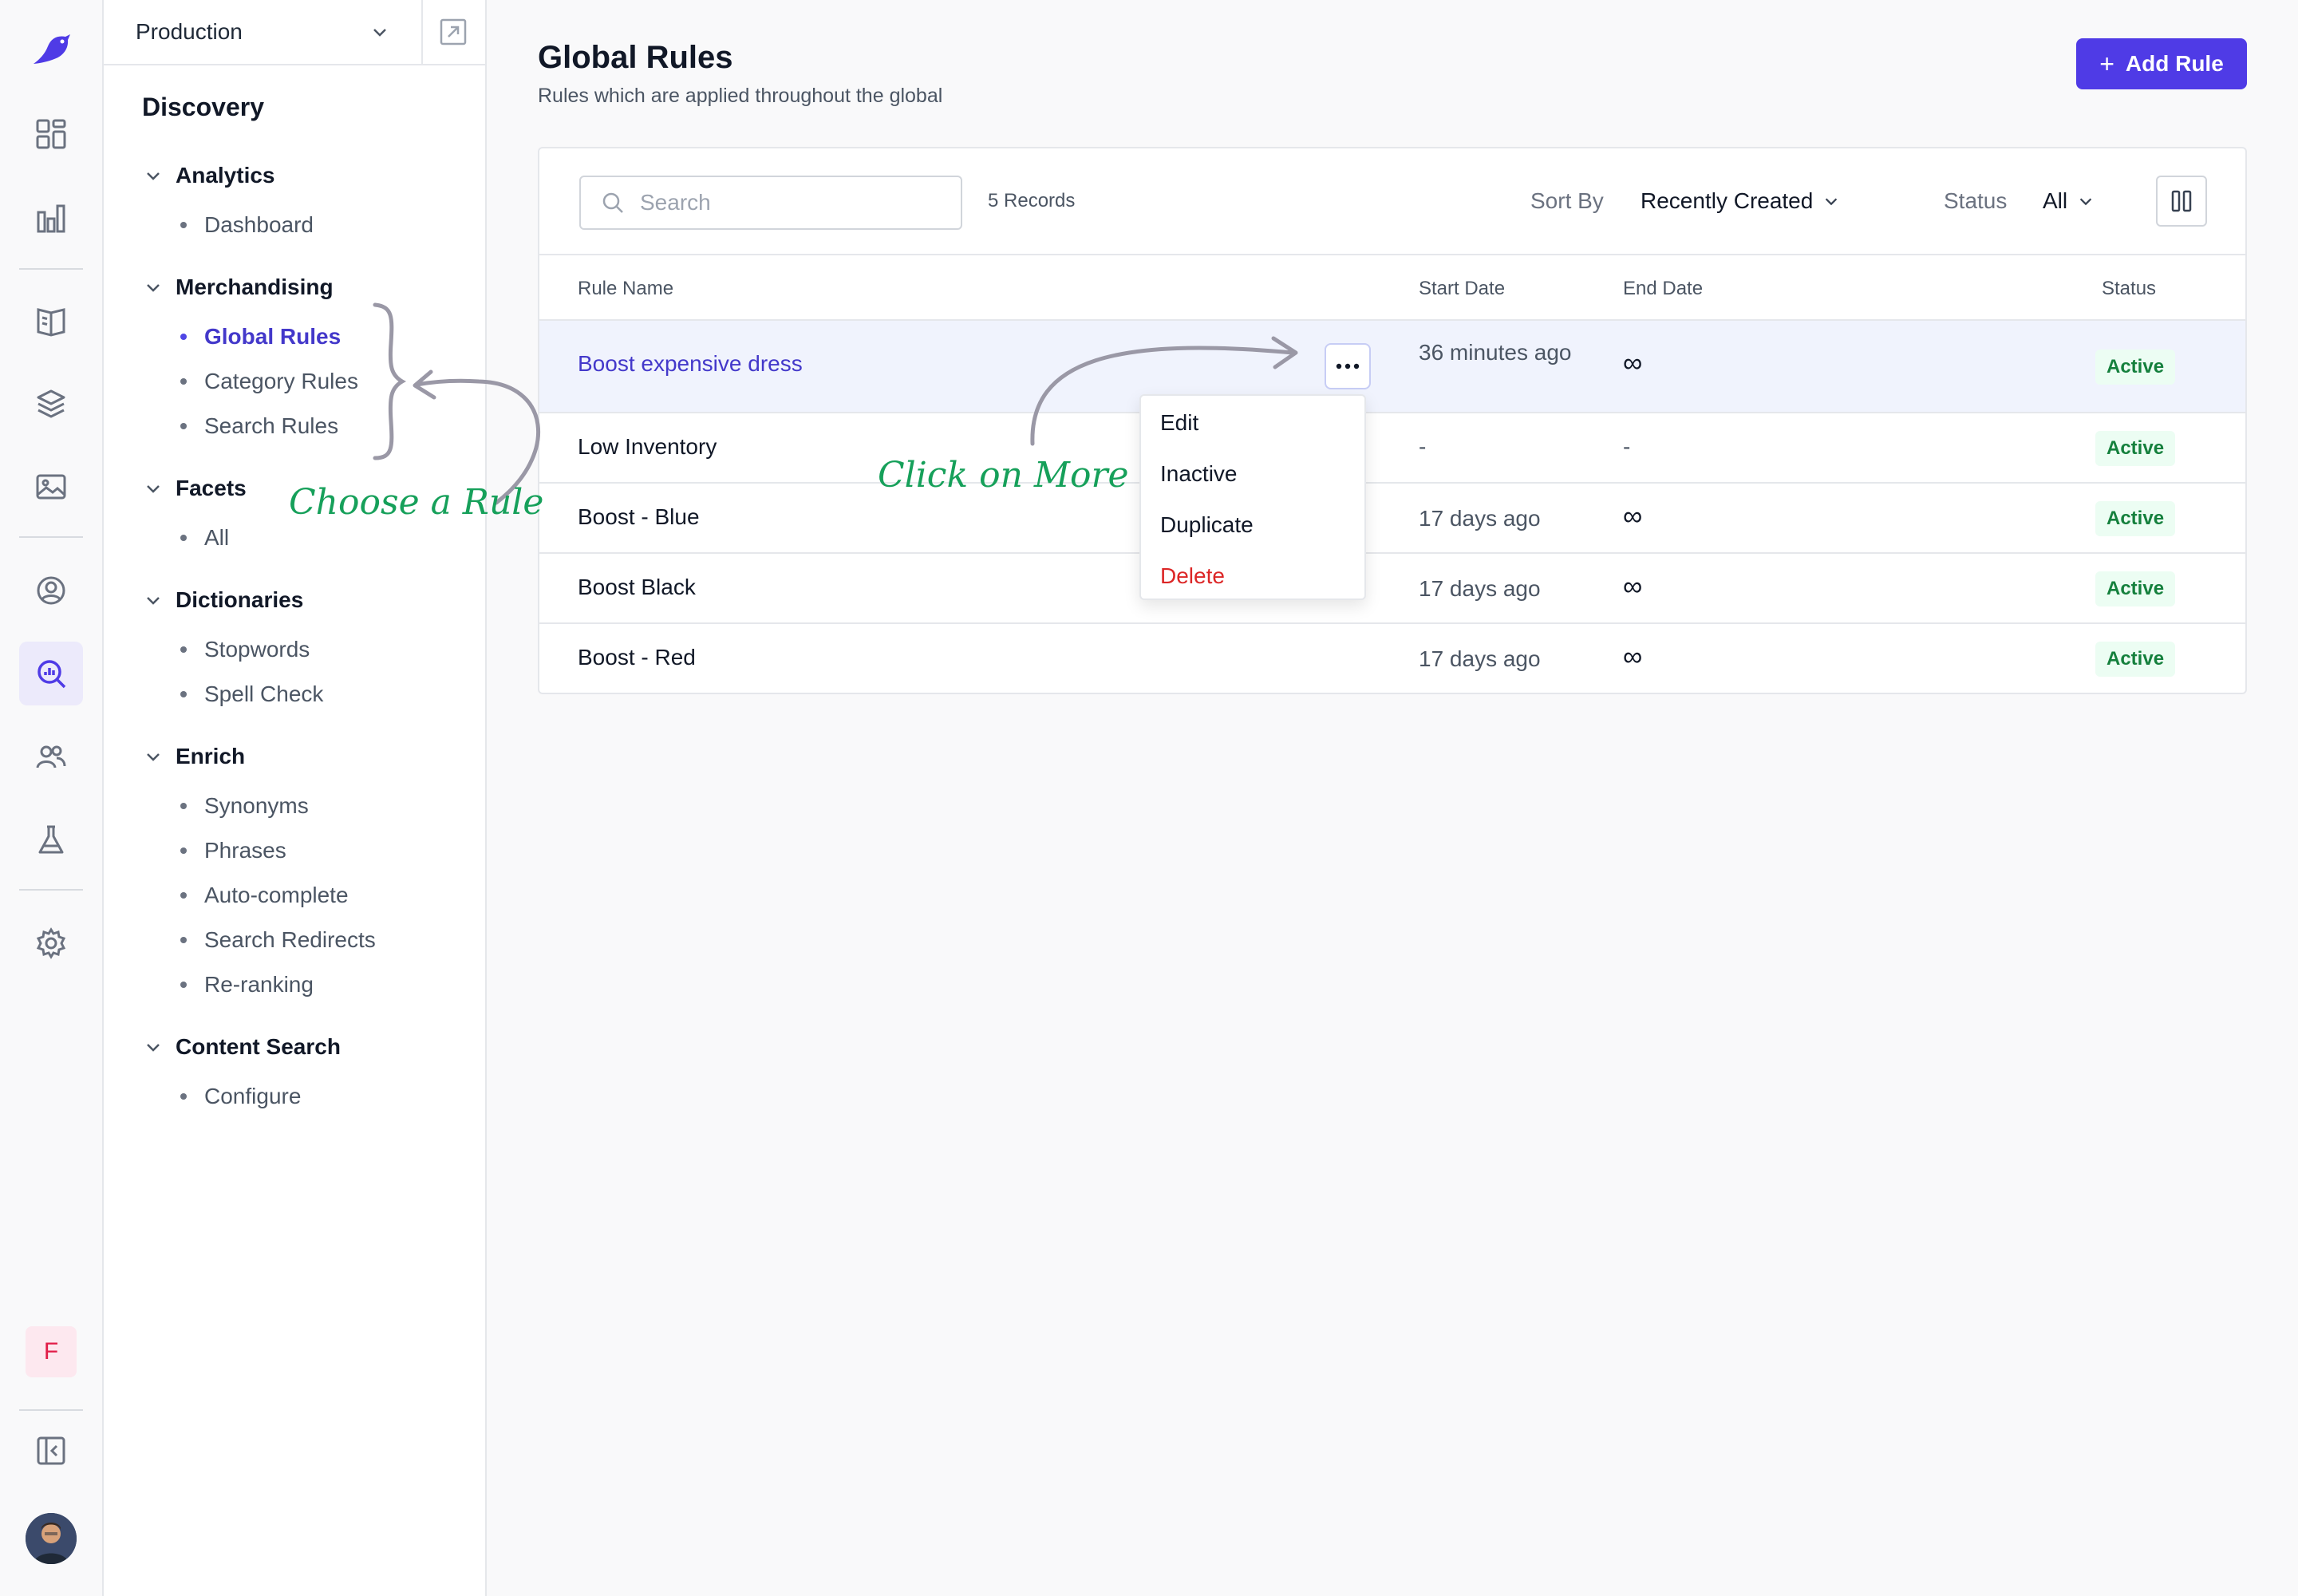 Image resolution: width=2298 pixels, height=1596 pixels. Describe the element at coordinates (51, 943) in the screenshot. I see `gear-icon` at that location.